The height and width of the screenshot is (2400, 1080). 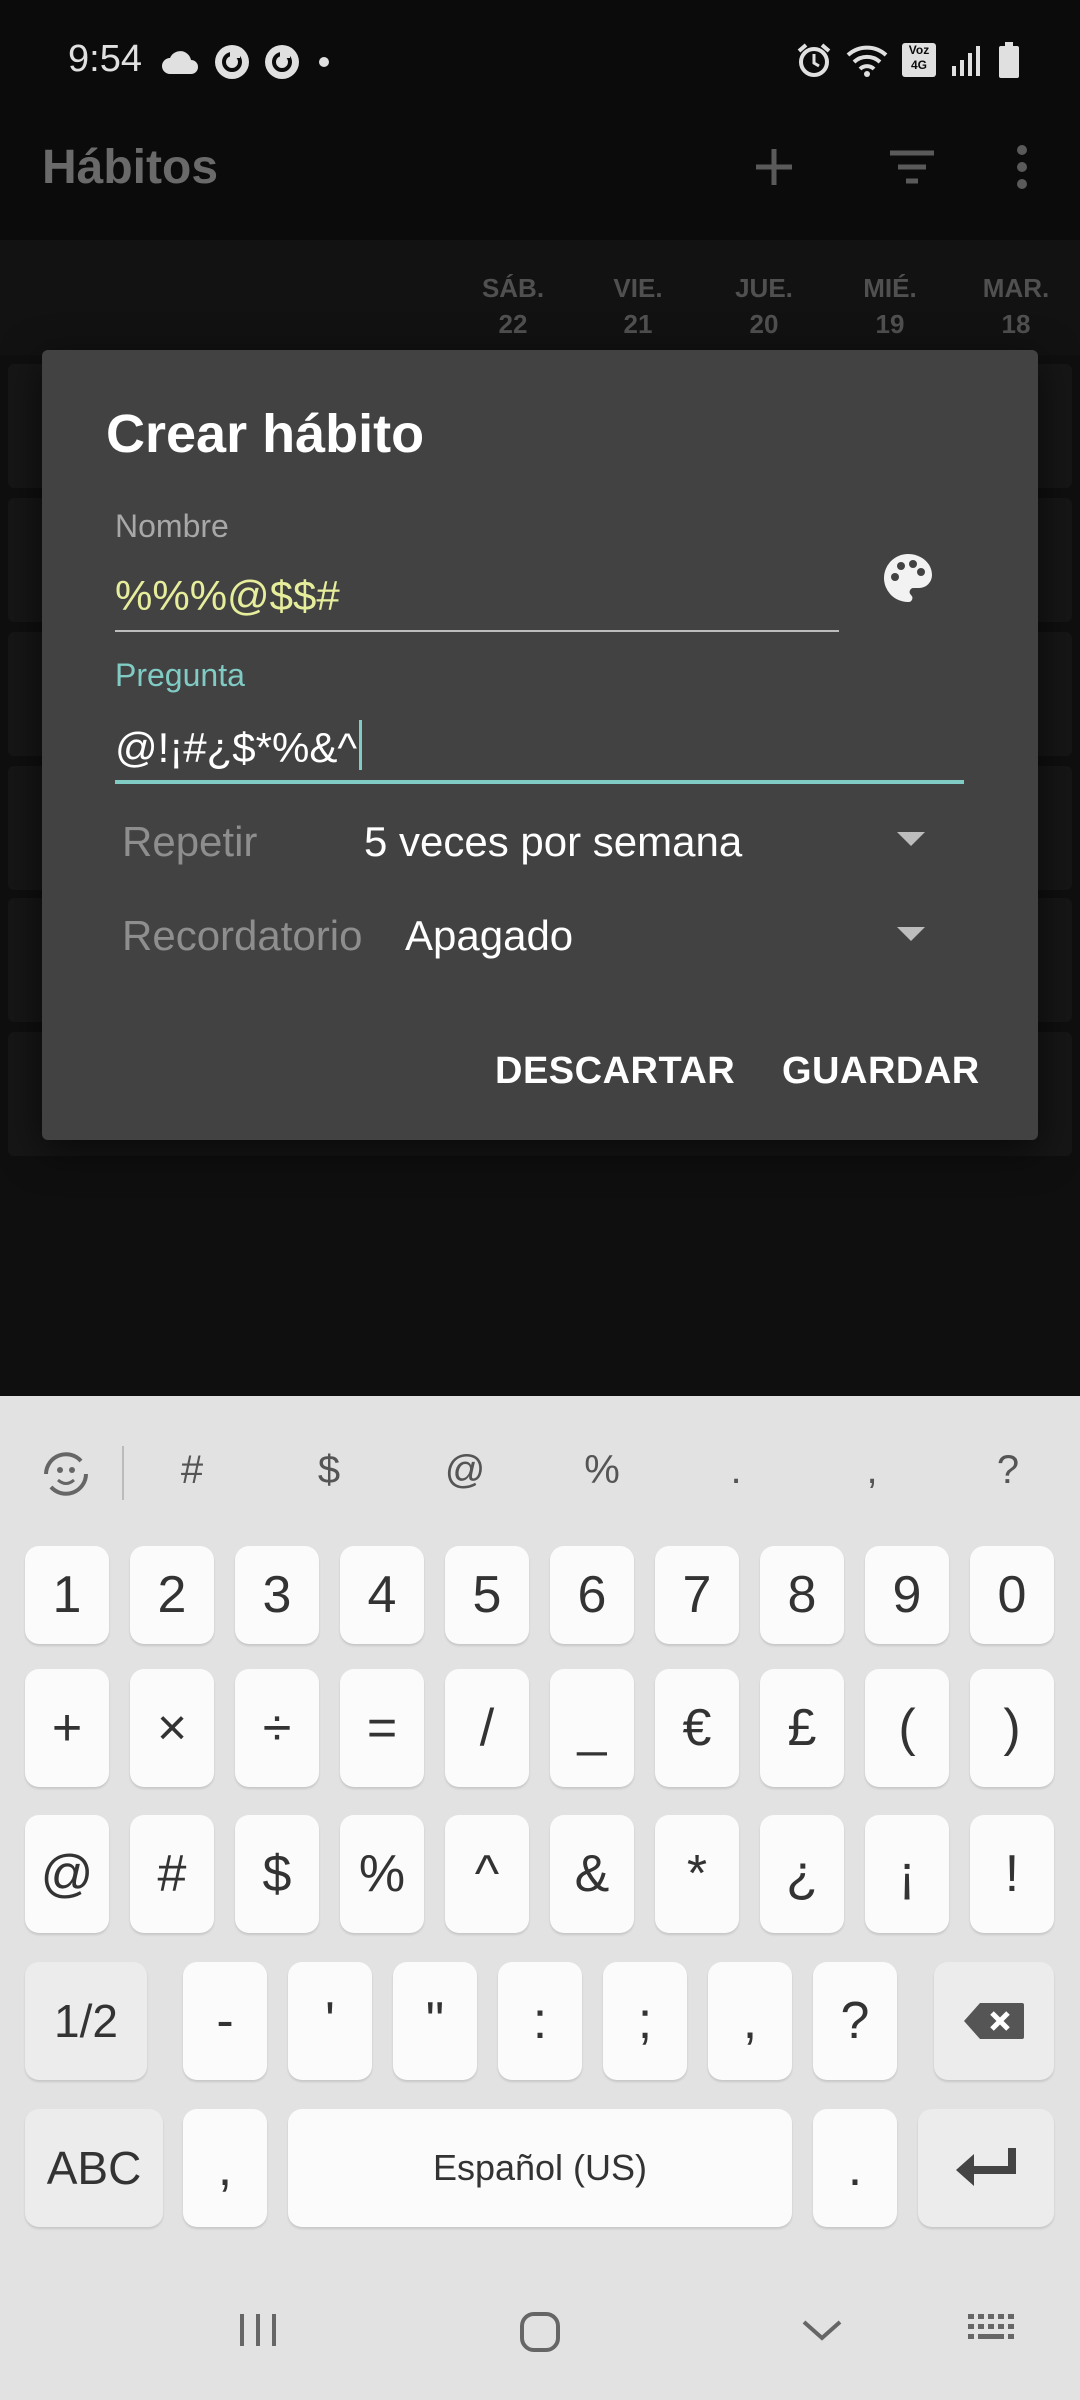 What do you see at coordinates (540, 2168) in the screenshot?
I see `space-key: Español (US)` at bounding box center [540, 2168].